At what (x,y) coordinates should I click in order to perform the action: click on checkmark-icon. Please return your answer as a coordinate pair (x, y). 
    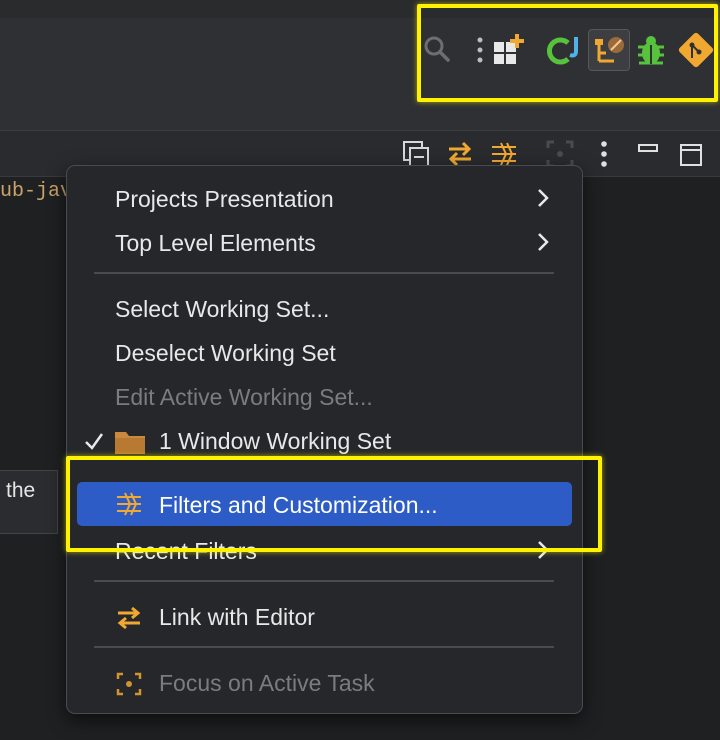
    Looking at the image, I should click on (94, 441).